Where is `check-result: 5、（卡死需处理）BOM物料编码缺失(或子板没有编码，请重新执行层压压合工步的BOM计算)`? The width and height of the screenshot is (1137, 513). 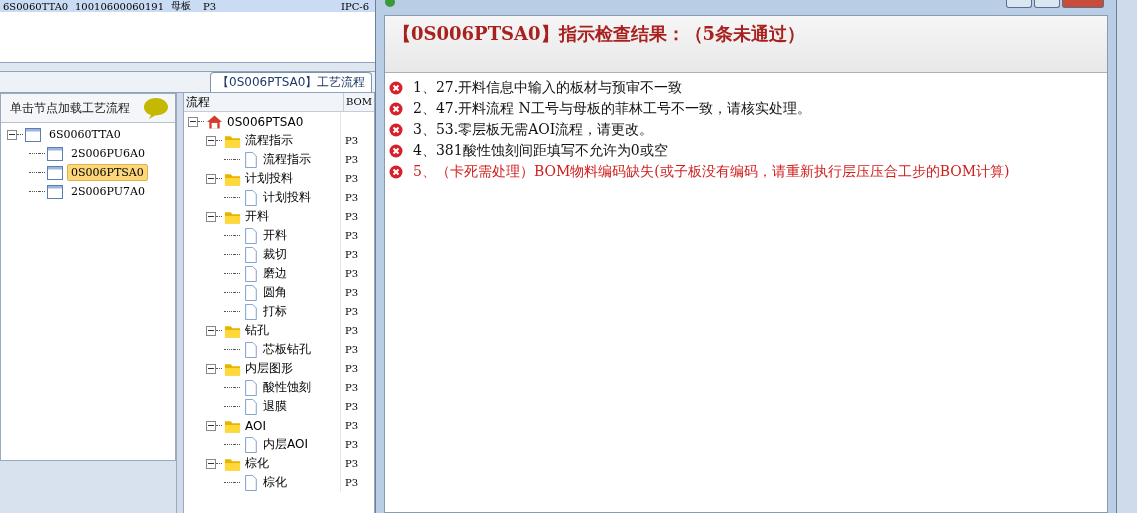
check-result: 5、（卡死需处理）BOM物料编码缺失(或子板没有编码，请重新执行层压压合工步的BOM计算) is located at coordinates (711, 171).